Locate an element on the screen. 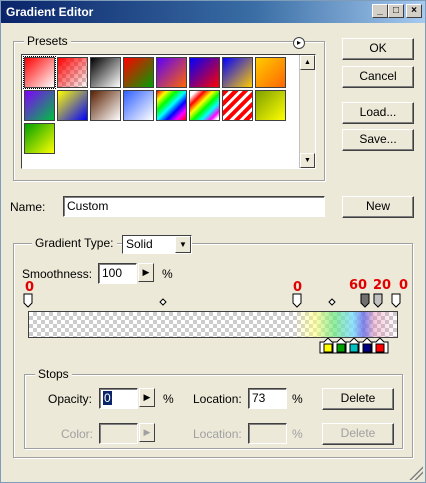 Image resolution: width=426 pixels, height=483 pixels. opacity-value: 0 is located at coordinates (107, 398).